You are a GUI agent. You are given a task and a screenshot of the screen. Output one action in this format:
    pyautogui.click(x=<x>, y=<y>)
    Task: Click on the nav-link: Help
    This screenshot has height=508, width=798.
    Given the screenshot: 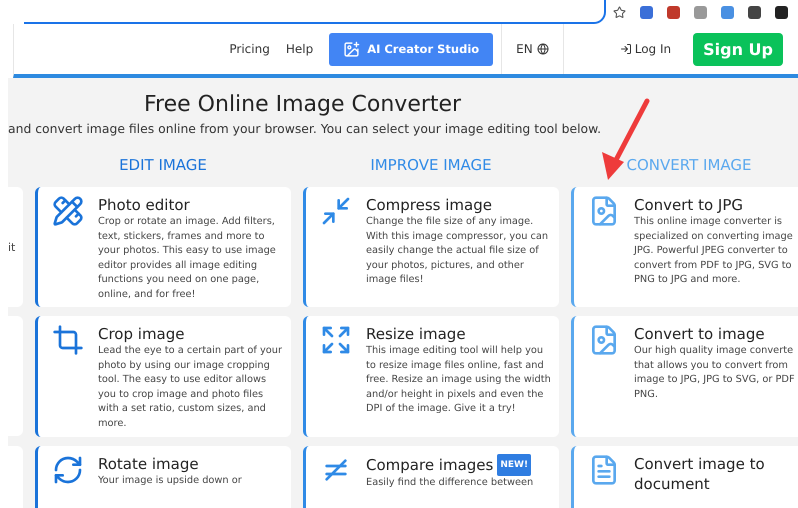 What is the action you would take?
    pyautogui.click(x=300, y=49)
    